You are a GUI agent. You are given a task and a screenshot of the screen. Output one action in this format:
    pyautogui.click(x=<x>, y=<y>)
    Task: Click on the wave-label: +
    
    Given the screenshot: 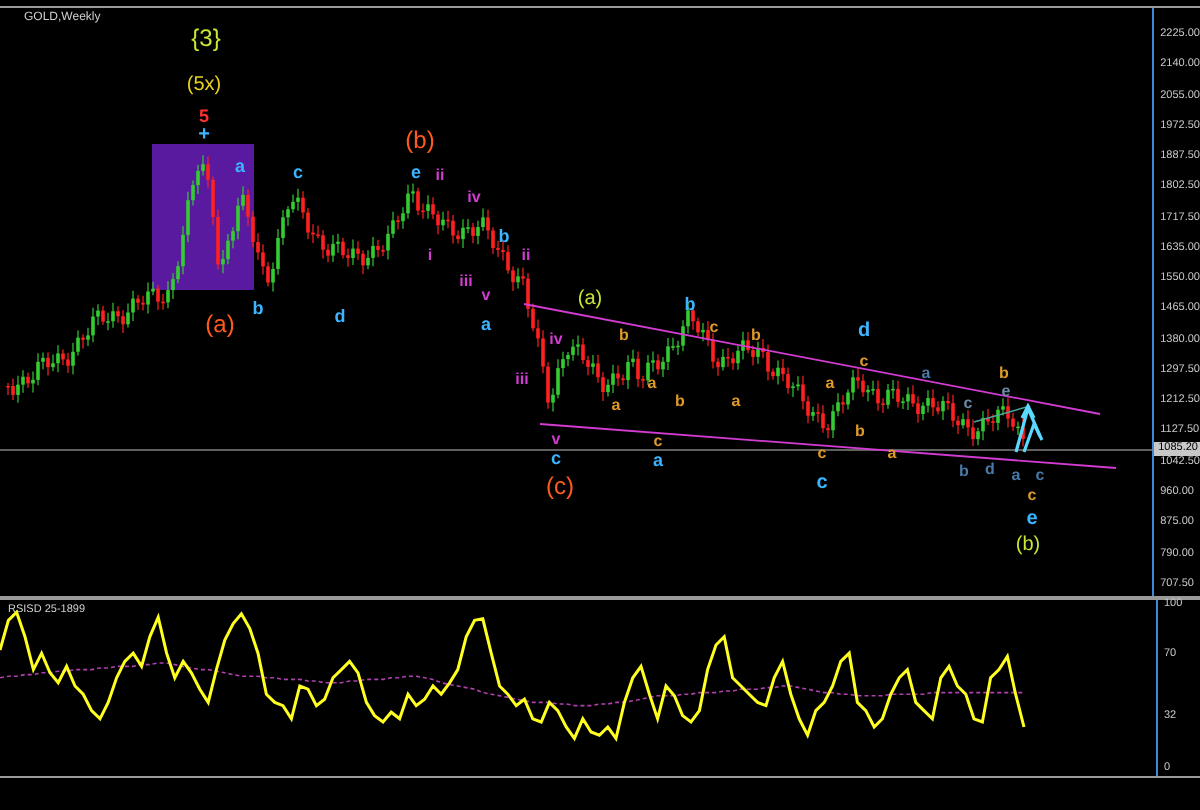 What is the action you would take?
    pyautogui.click(x=204, y=135)
    